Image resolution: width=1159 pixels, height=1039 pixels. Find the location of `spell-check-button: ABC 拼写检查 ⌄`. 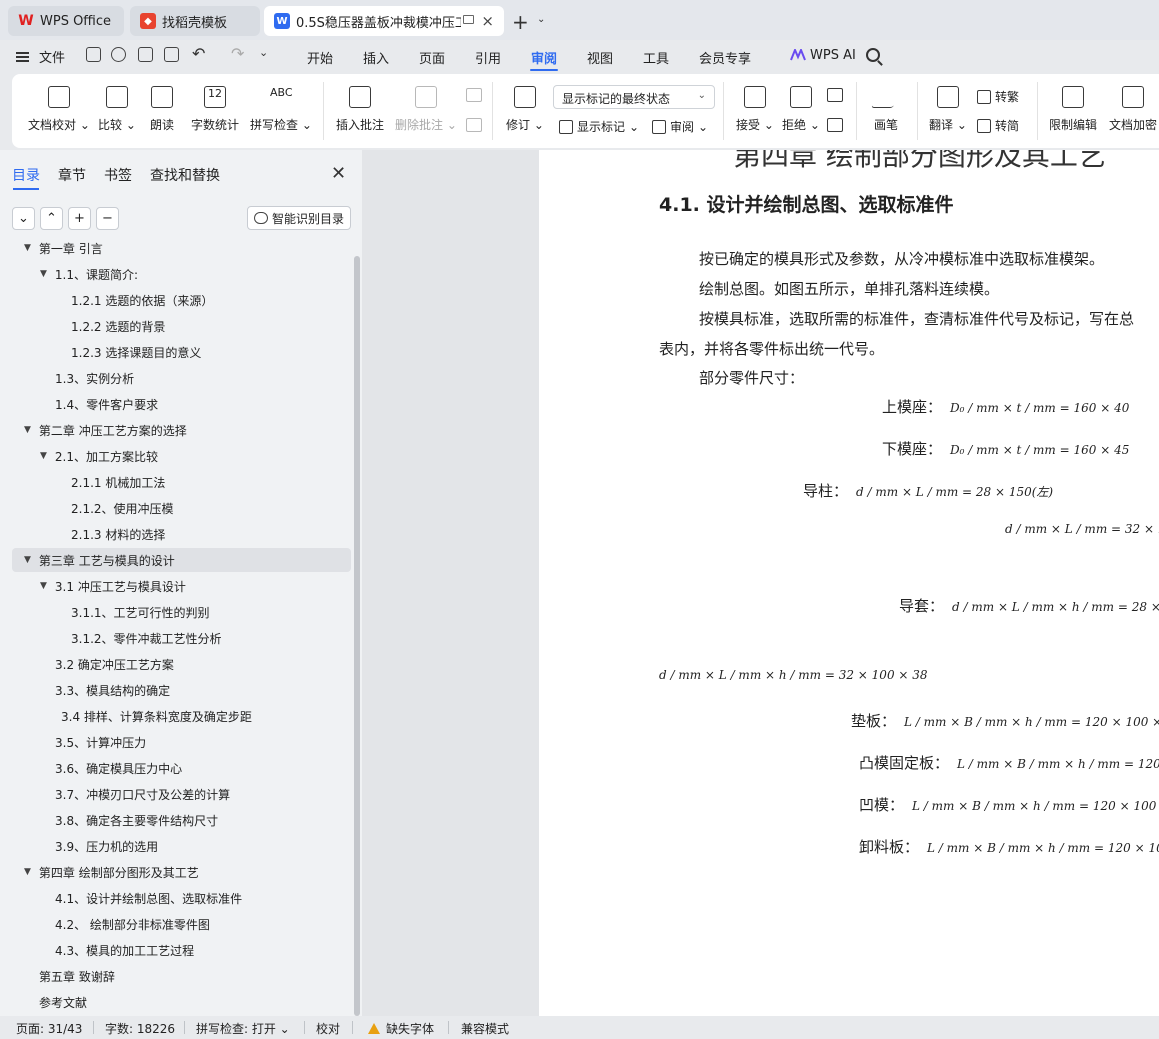

spell-check-button: ABC 拼写检查 ⌄ is located at coordinates (281, 111).